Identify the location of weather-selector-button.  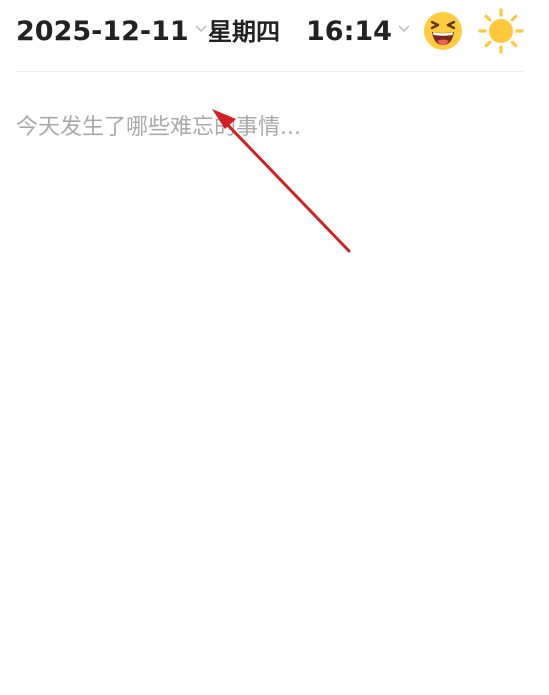
(501, 31).